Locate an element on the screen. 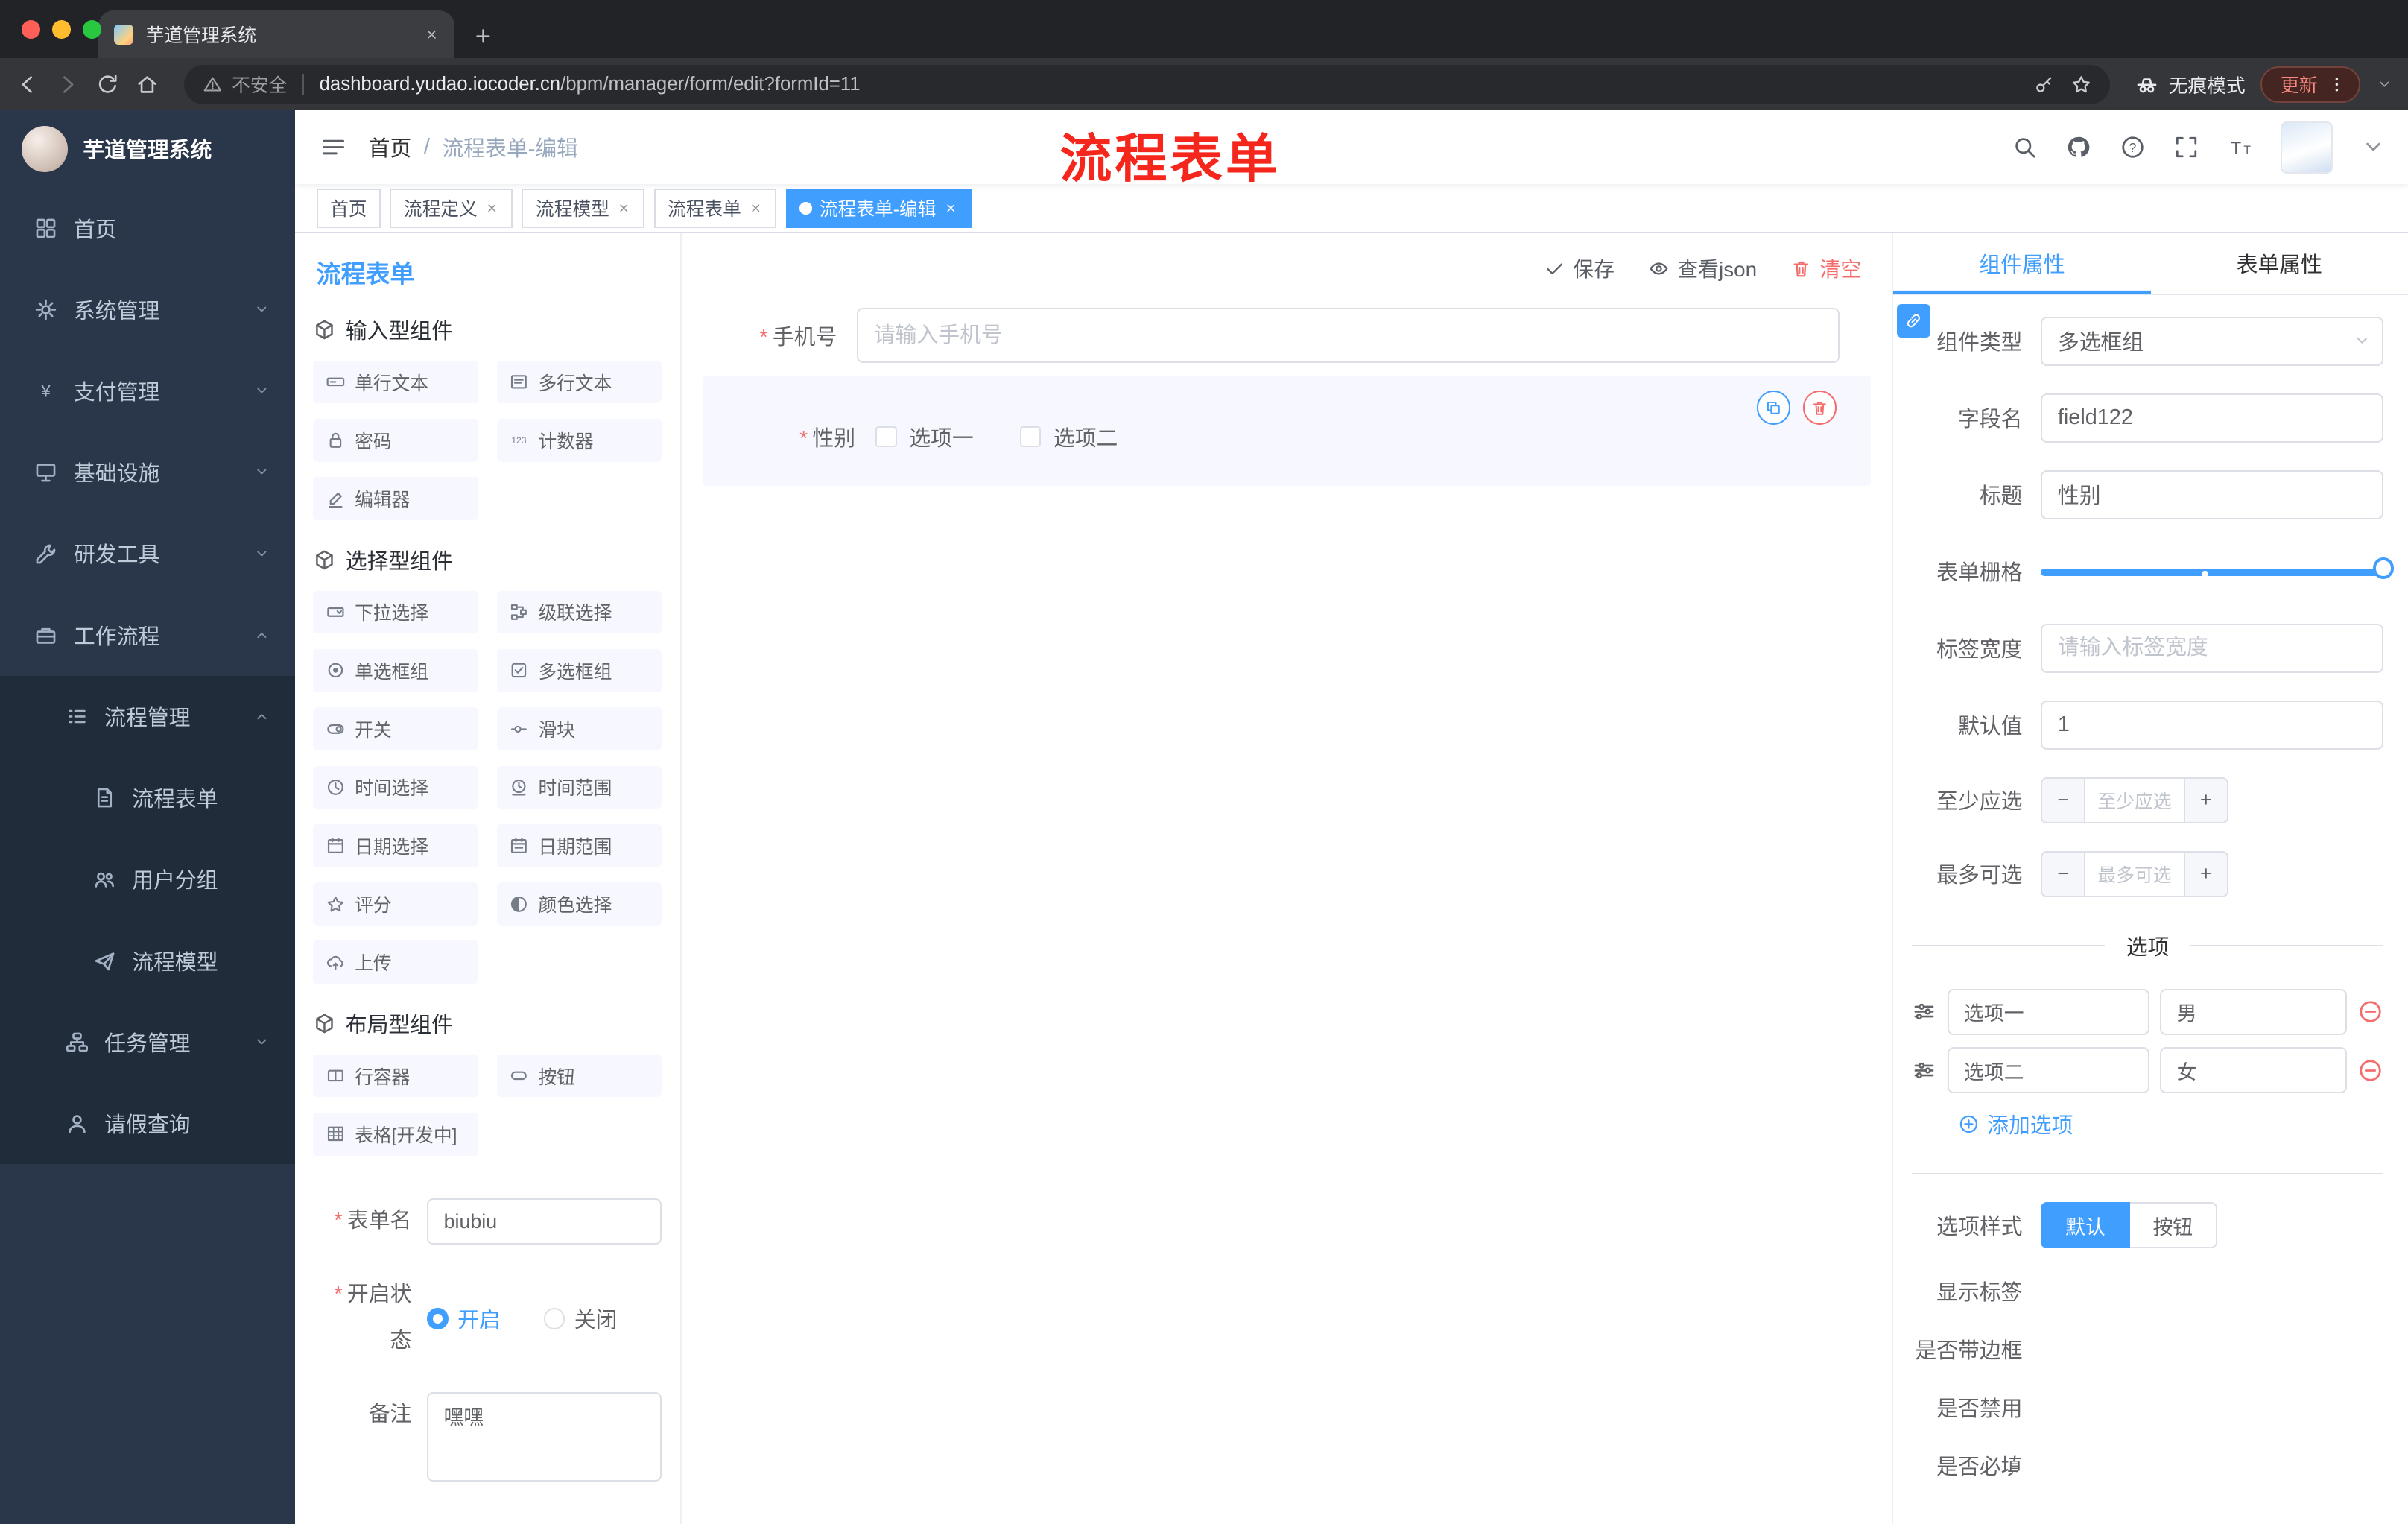 The image size is (2408, 1524). component-single-line-text: 单行文本 is located at coordinates (396, 382).